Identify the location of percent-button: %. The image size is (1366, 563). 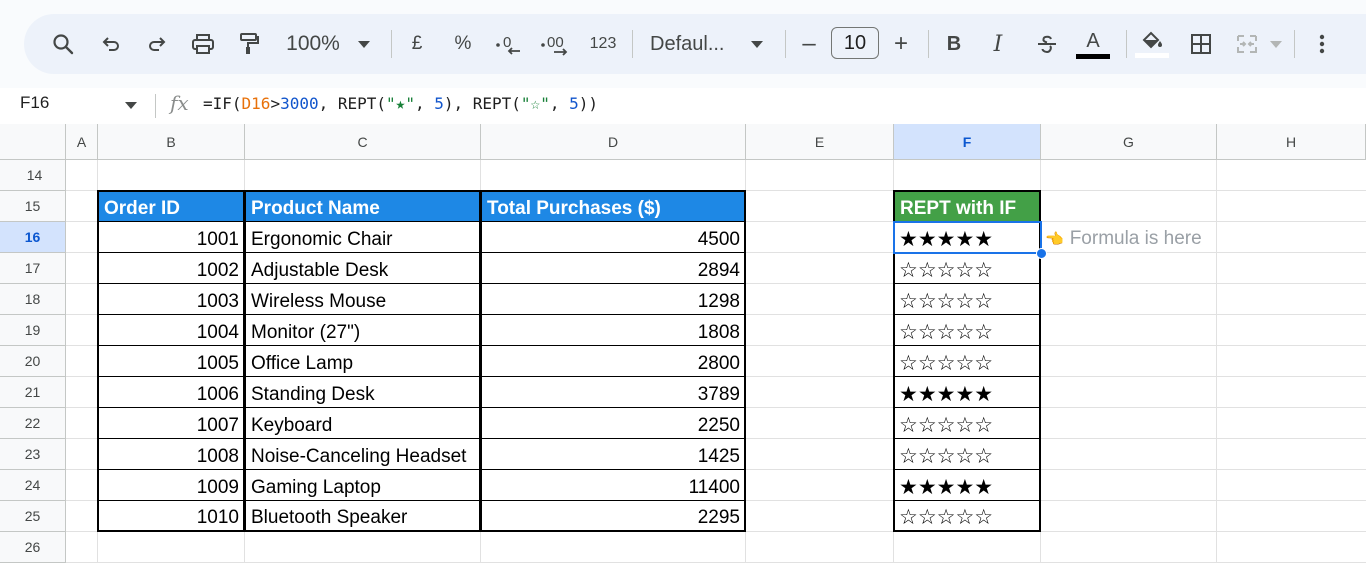
(463, 44).